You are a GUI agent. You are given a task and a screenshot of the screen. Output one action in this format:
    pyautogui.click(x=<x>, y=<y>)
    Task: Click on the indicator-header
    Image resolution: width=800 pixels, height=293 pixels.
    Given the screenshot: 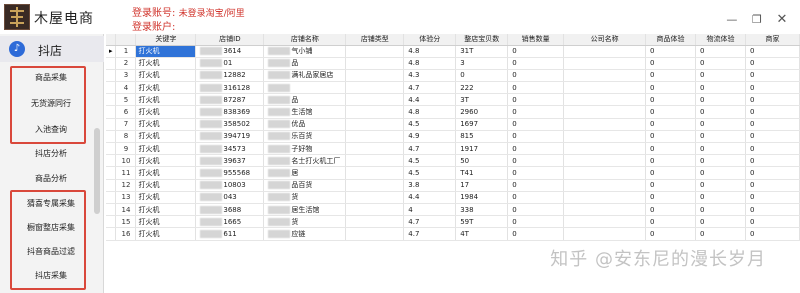 What is the action you would take?
    pyautogui.click(x=111, y=40)
    